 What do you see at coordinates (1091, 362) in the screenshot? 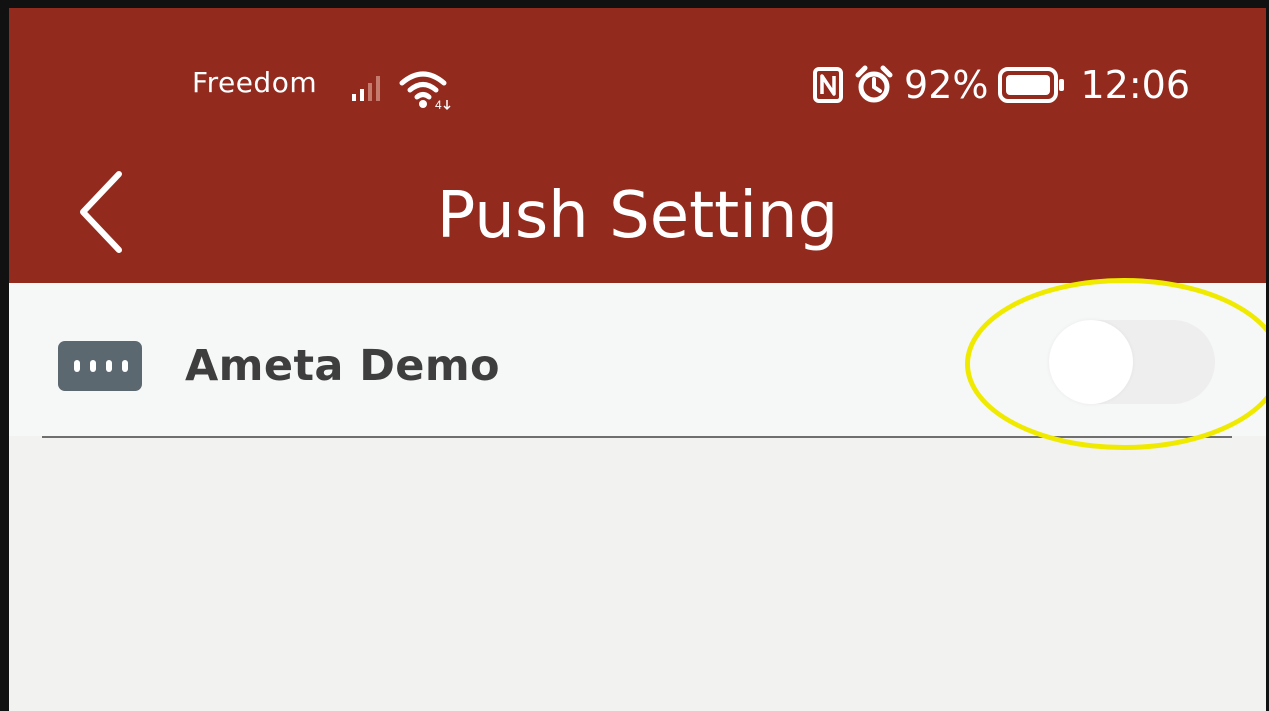
I see `toggle-knob` at bounding box center [1091, 362].